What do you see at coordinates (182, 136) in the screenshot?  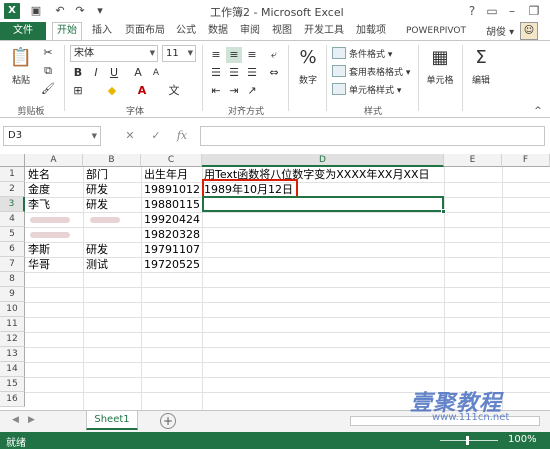 I see `insert-function-icon: fx` at bounding box center [182, 136].